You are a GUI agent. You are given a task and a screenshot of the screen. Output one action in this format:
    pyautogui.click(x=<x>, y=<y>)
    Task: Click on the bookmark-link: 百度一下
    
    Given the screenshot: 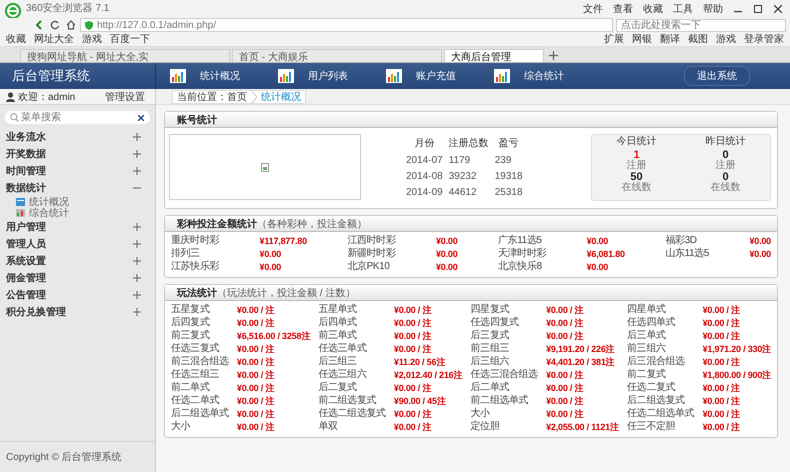 What is the action you would take?
    pyautogui.click(x=130, y=39)
    